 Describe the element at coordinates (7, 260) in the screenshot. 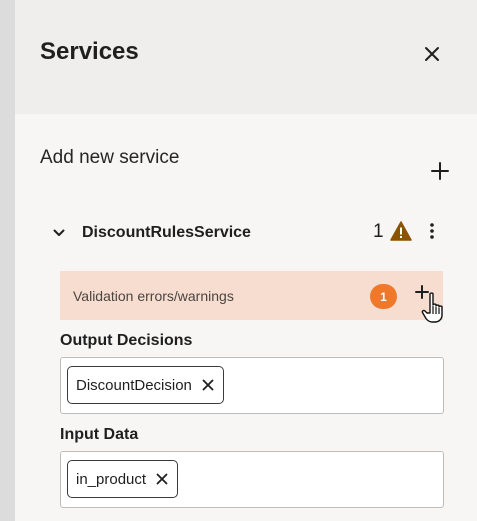

I see `backdrop-strip` at that location.